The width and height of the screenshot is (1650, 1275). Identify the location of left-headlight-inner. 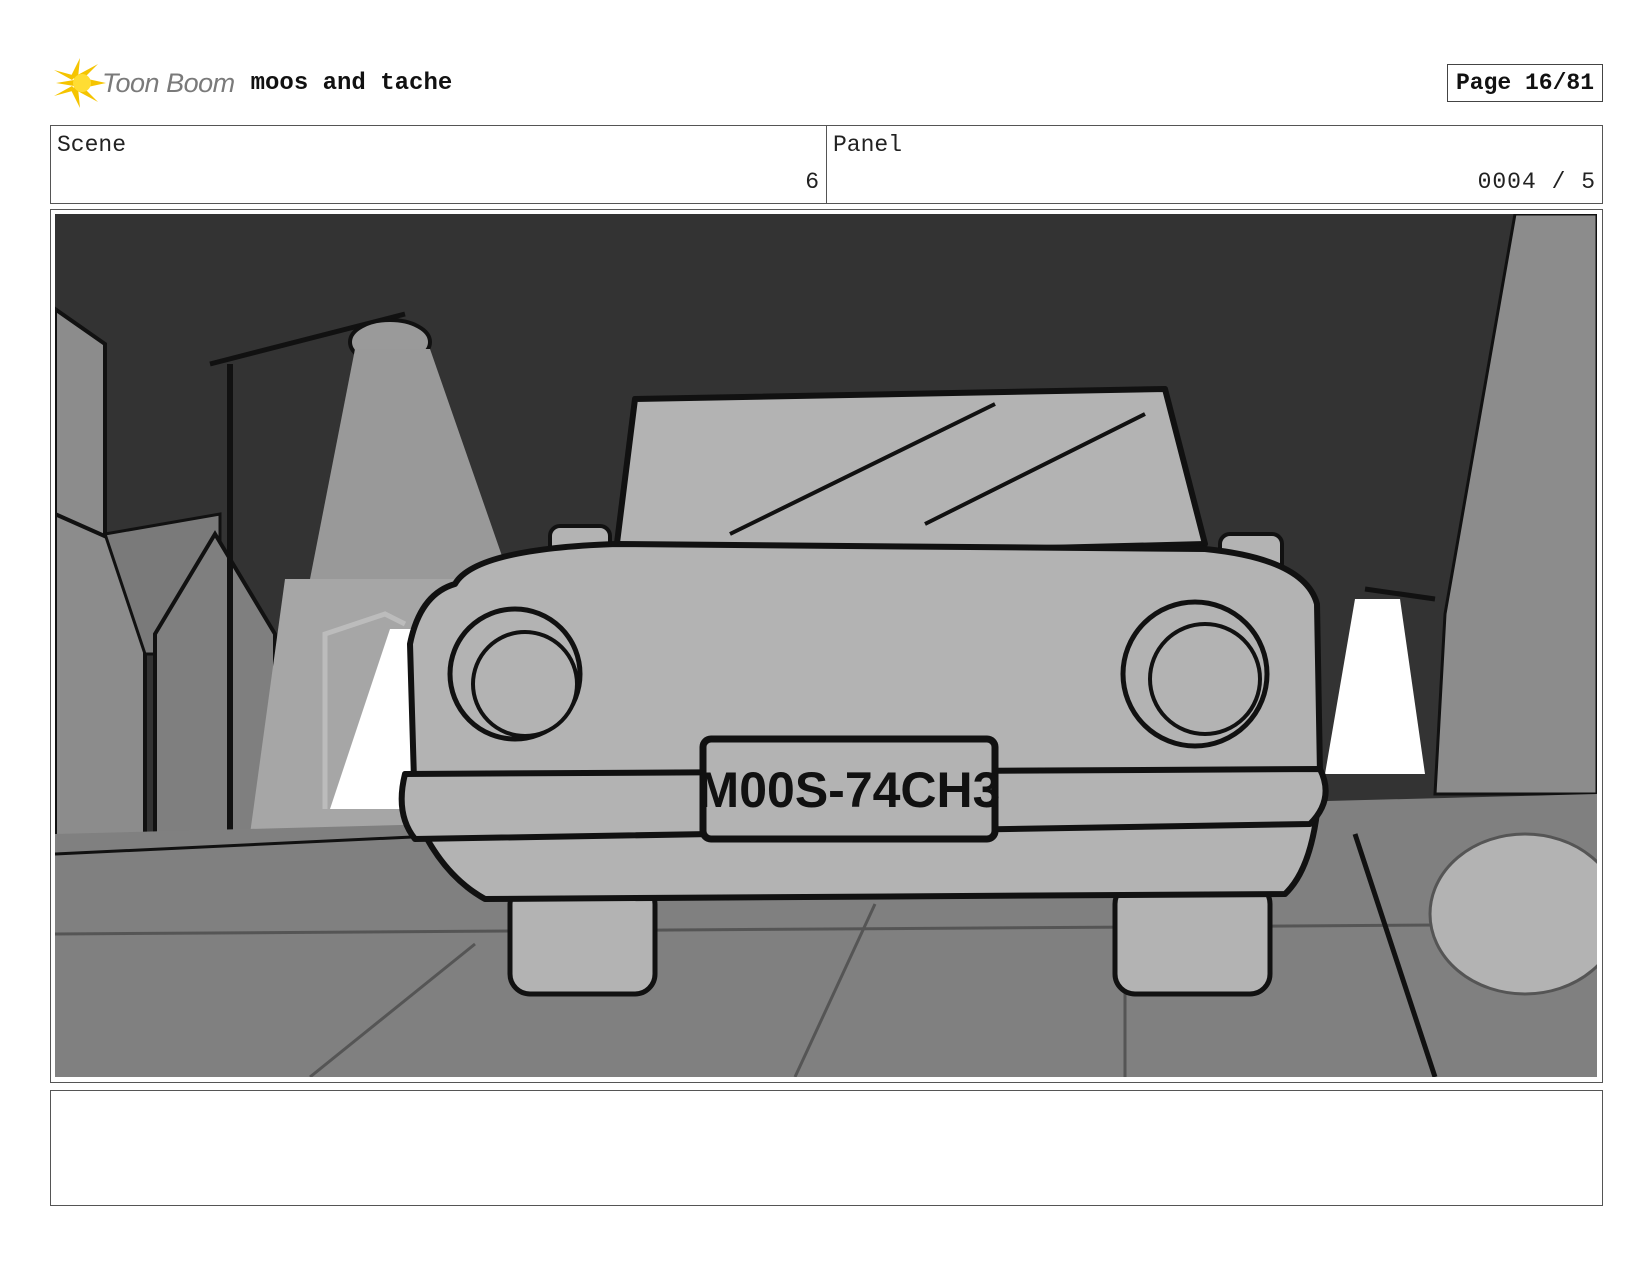
(525, 684).